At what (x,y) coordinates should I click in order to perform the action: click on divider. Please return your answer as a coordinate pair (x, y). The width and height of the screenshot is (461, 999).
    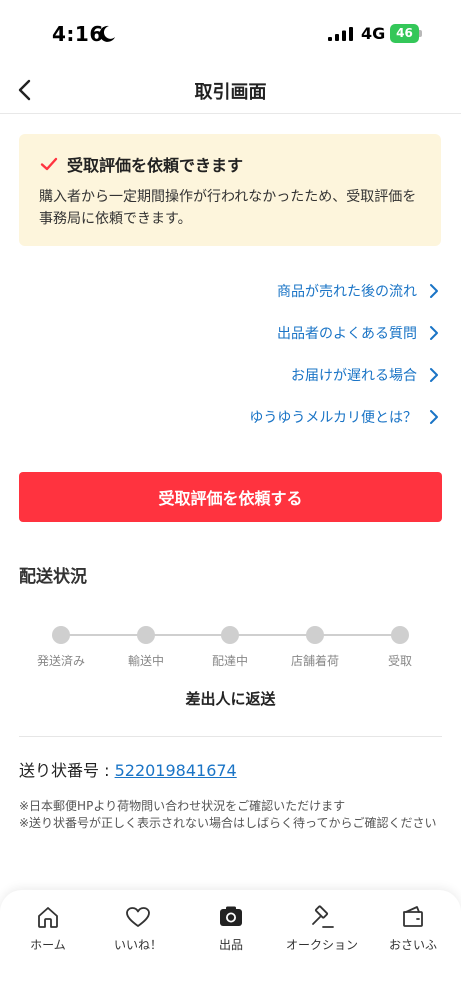
    Looking at the image, I should click on (230, 736).